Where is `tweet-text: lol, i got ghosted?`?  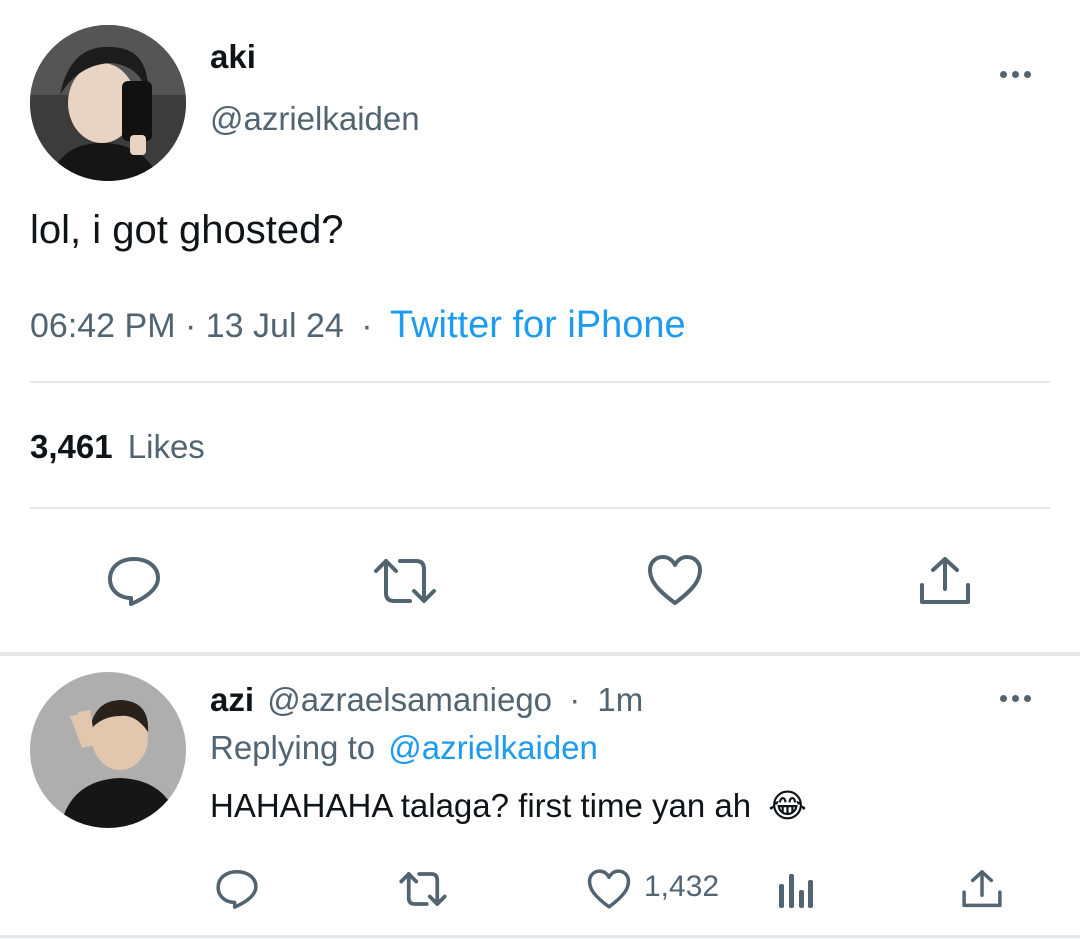
tweet-text: lol, i got ghosted? is located at coordinates (187, 230).